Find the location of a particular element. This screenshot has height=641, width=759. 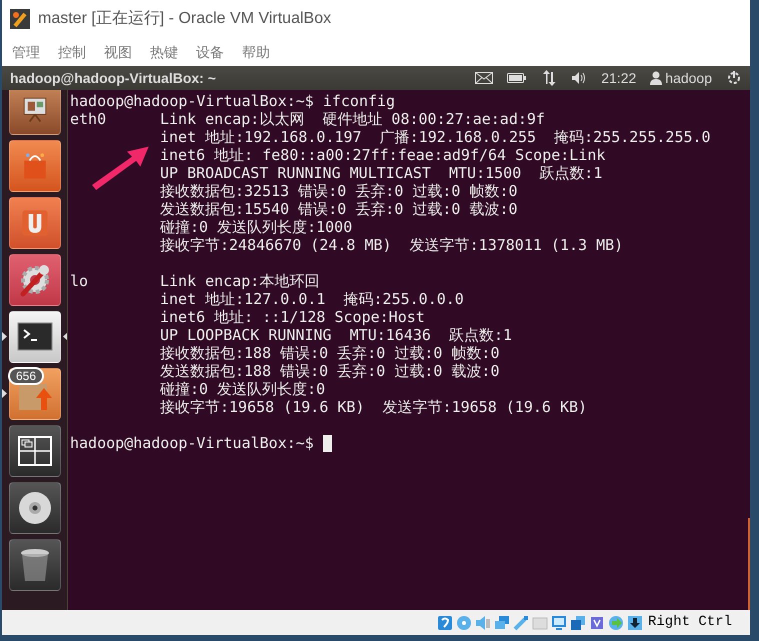

terminal-line: inet 地址:127.0.0.1 掩码:255.0.0.0 is located at coordinates (312, 299).